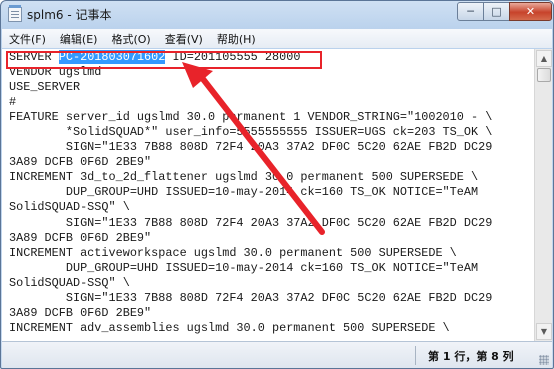 The height and width of the screenshot is (369, 554). I want to click on close-icon: ✕, so click(530, 11).